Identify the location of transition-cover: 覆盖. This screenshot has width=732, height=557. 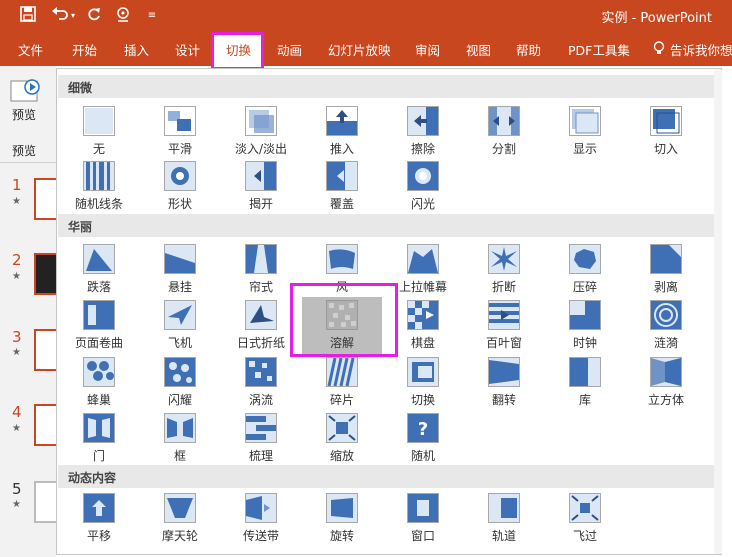
(342, 186).